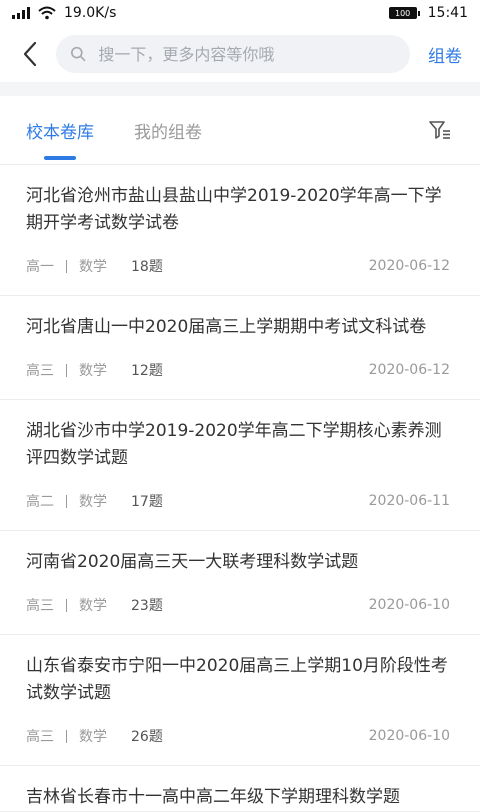  I want to click on item-count: 17题, so click(147, 502).